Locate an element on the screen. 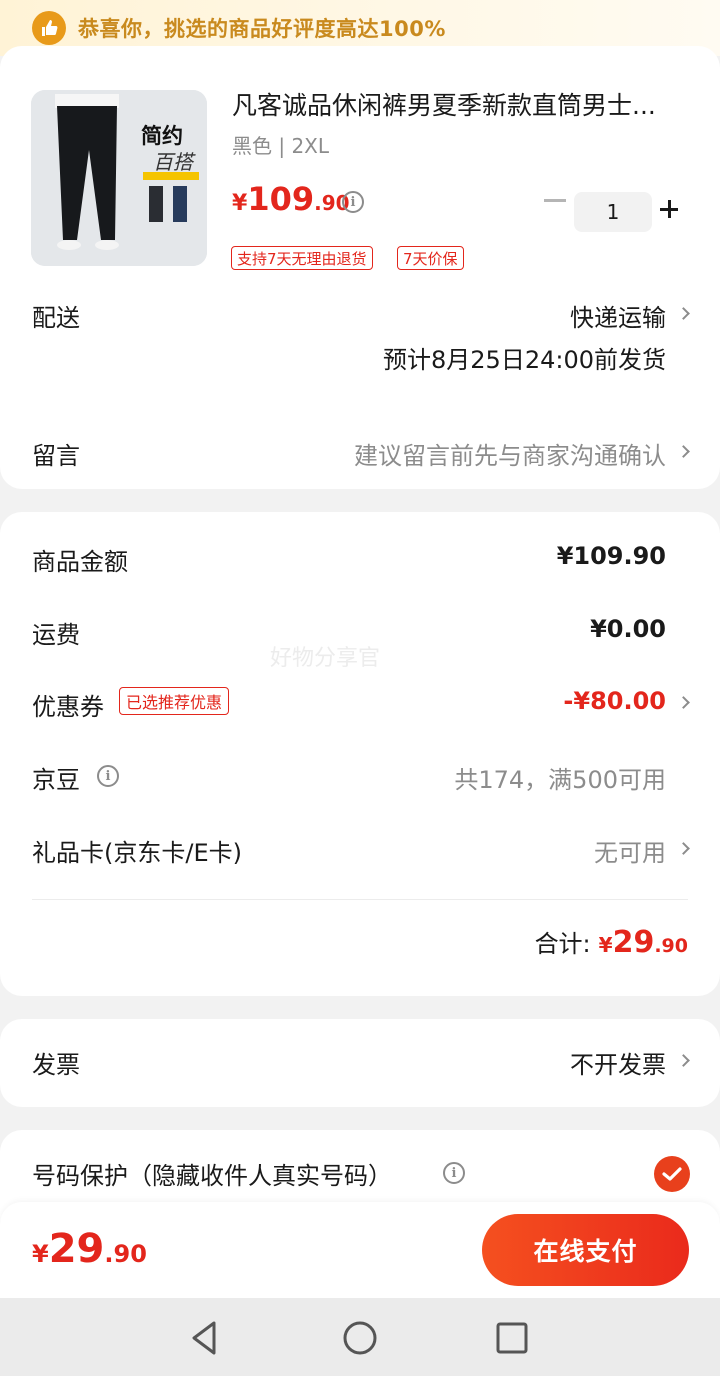  quantity-decrease-button is located at coordinates (555, 200).